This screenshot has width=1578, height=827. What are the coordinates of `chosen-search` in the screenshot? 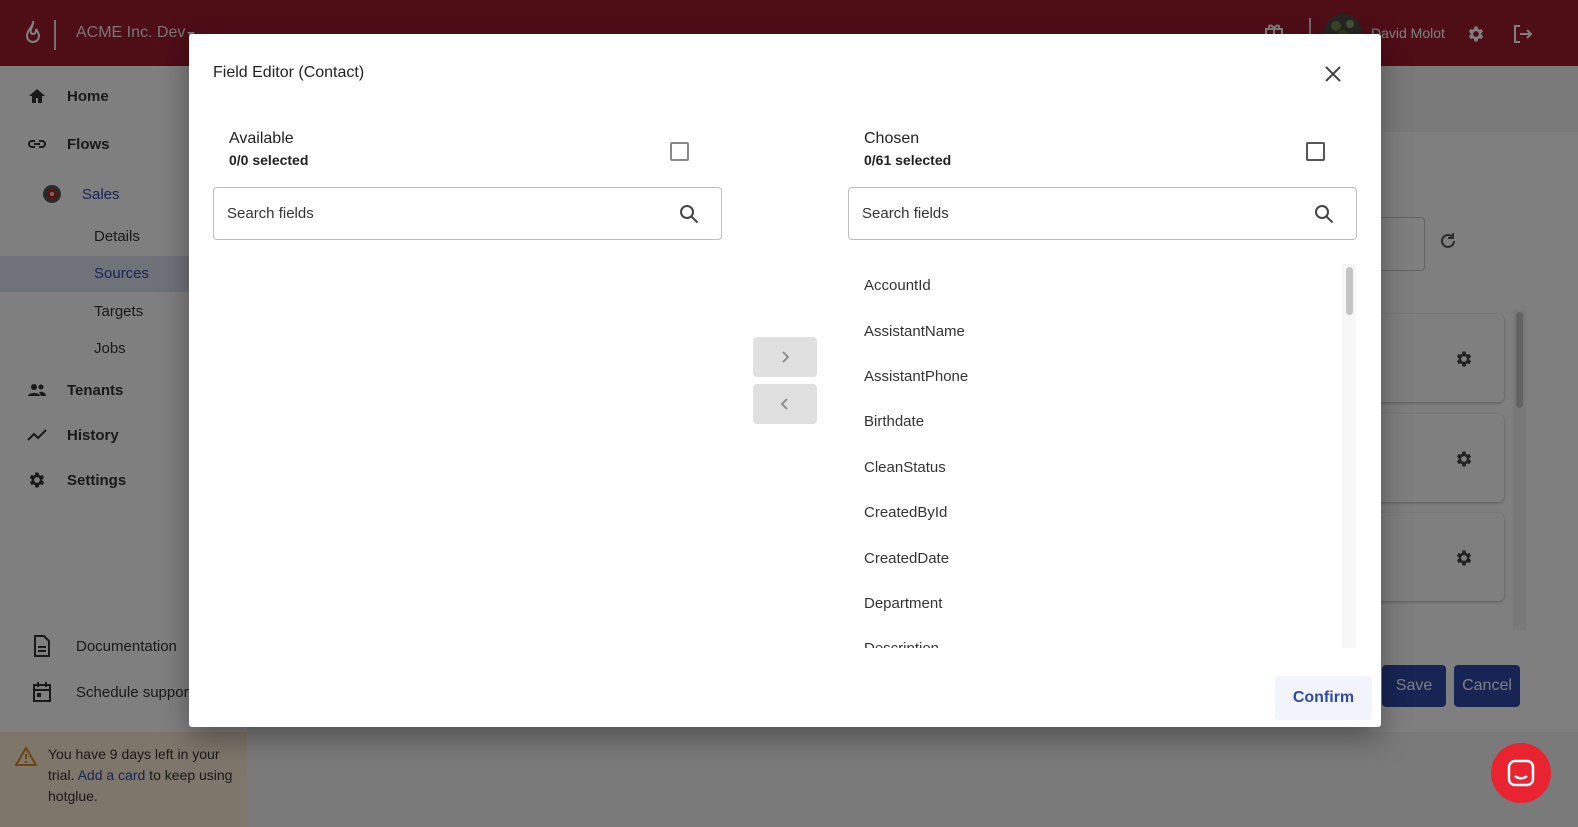 It's located at (1102, 213).